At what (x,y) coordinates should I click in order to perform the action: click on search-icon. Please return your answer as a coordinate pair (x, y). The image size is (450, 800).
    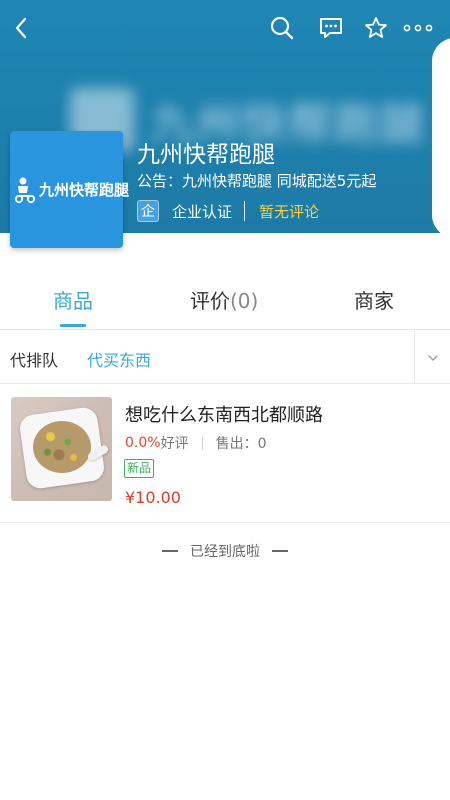
    Looking at the image, I should click on (282, 28).